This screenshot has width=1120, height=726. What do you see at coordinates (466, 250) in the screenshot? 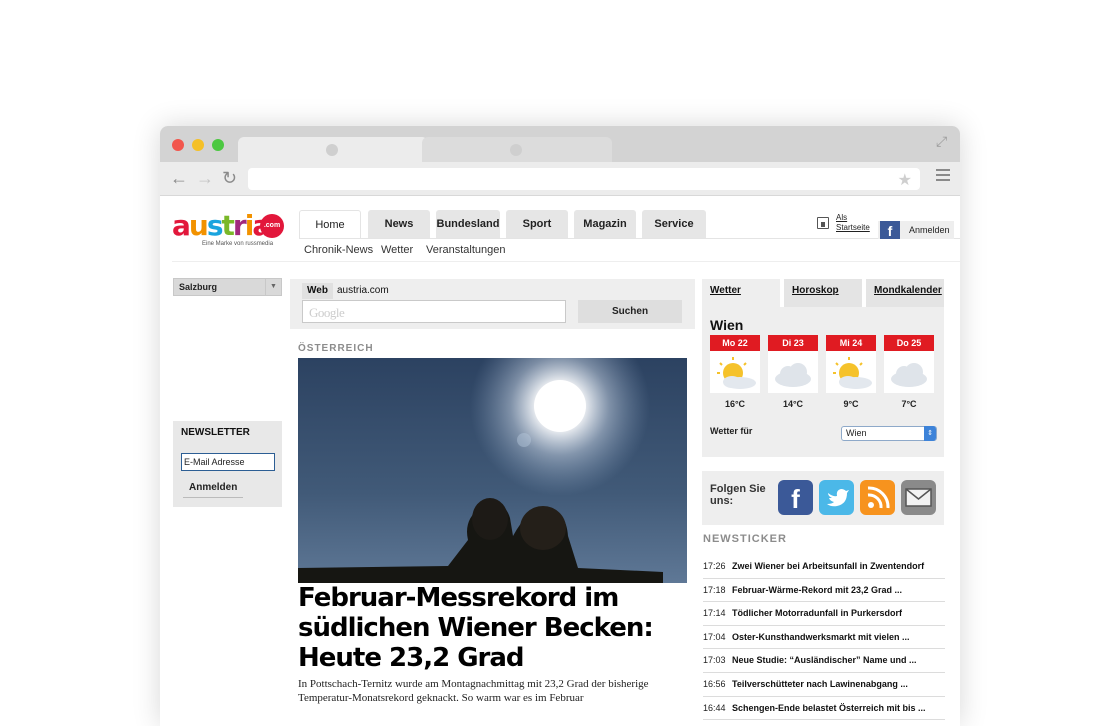
I see `subnav-veranstaltungen: Veranstaltungen` at bounding box center [466, 250].